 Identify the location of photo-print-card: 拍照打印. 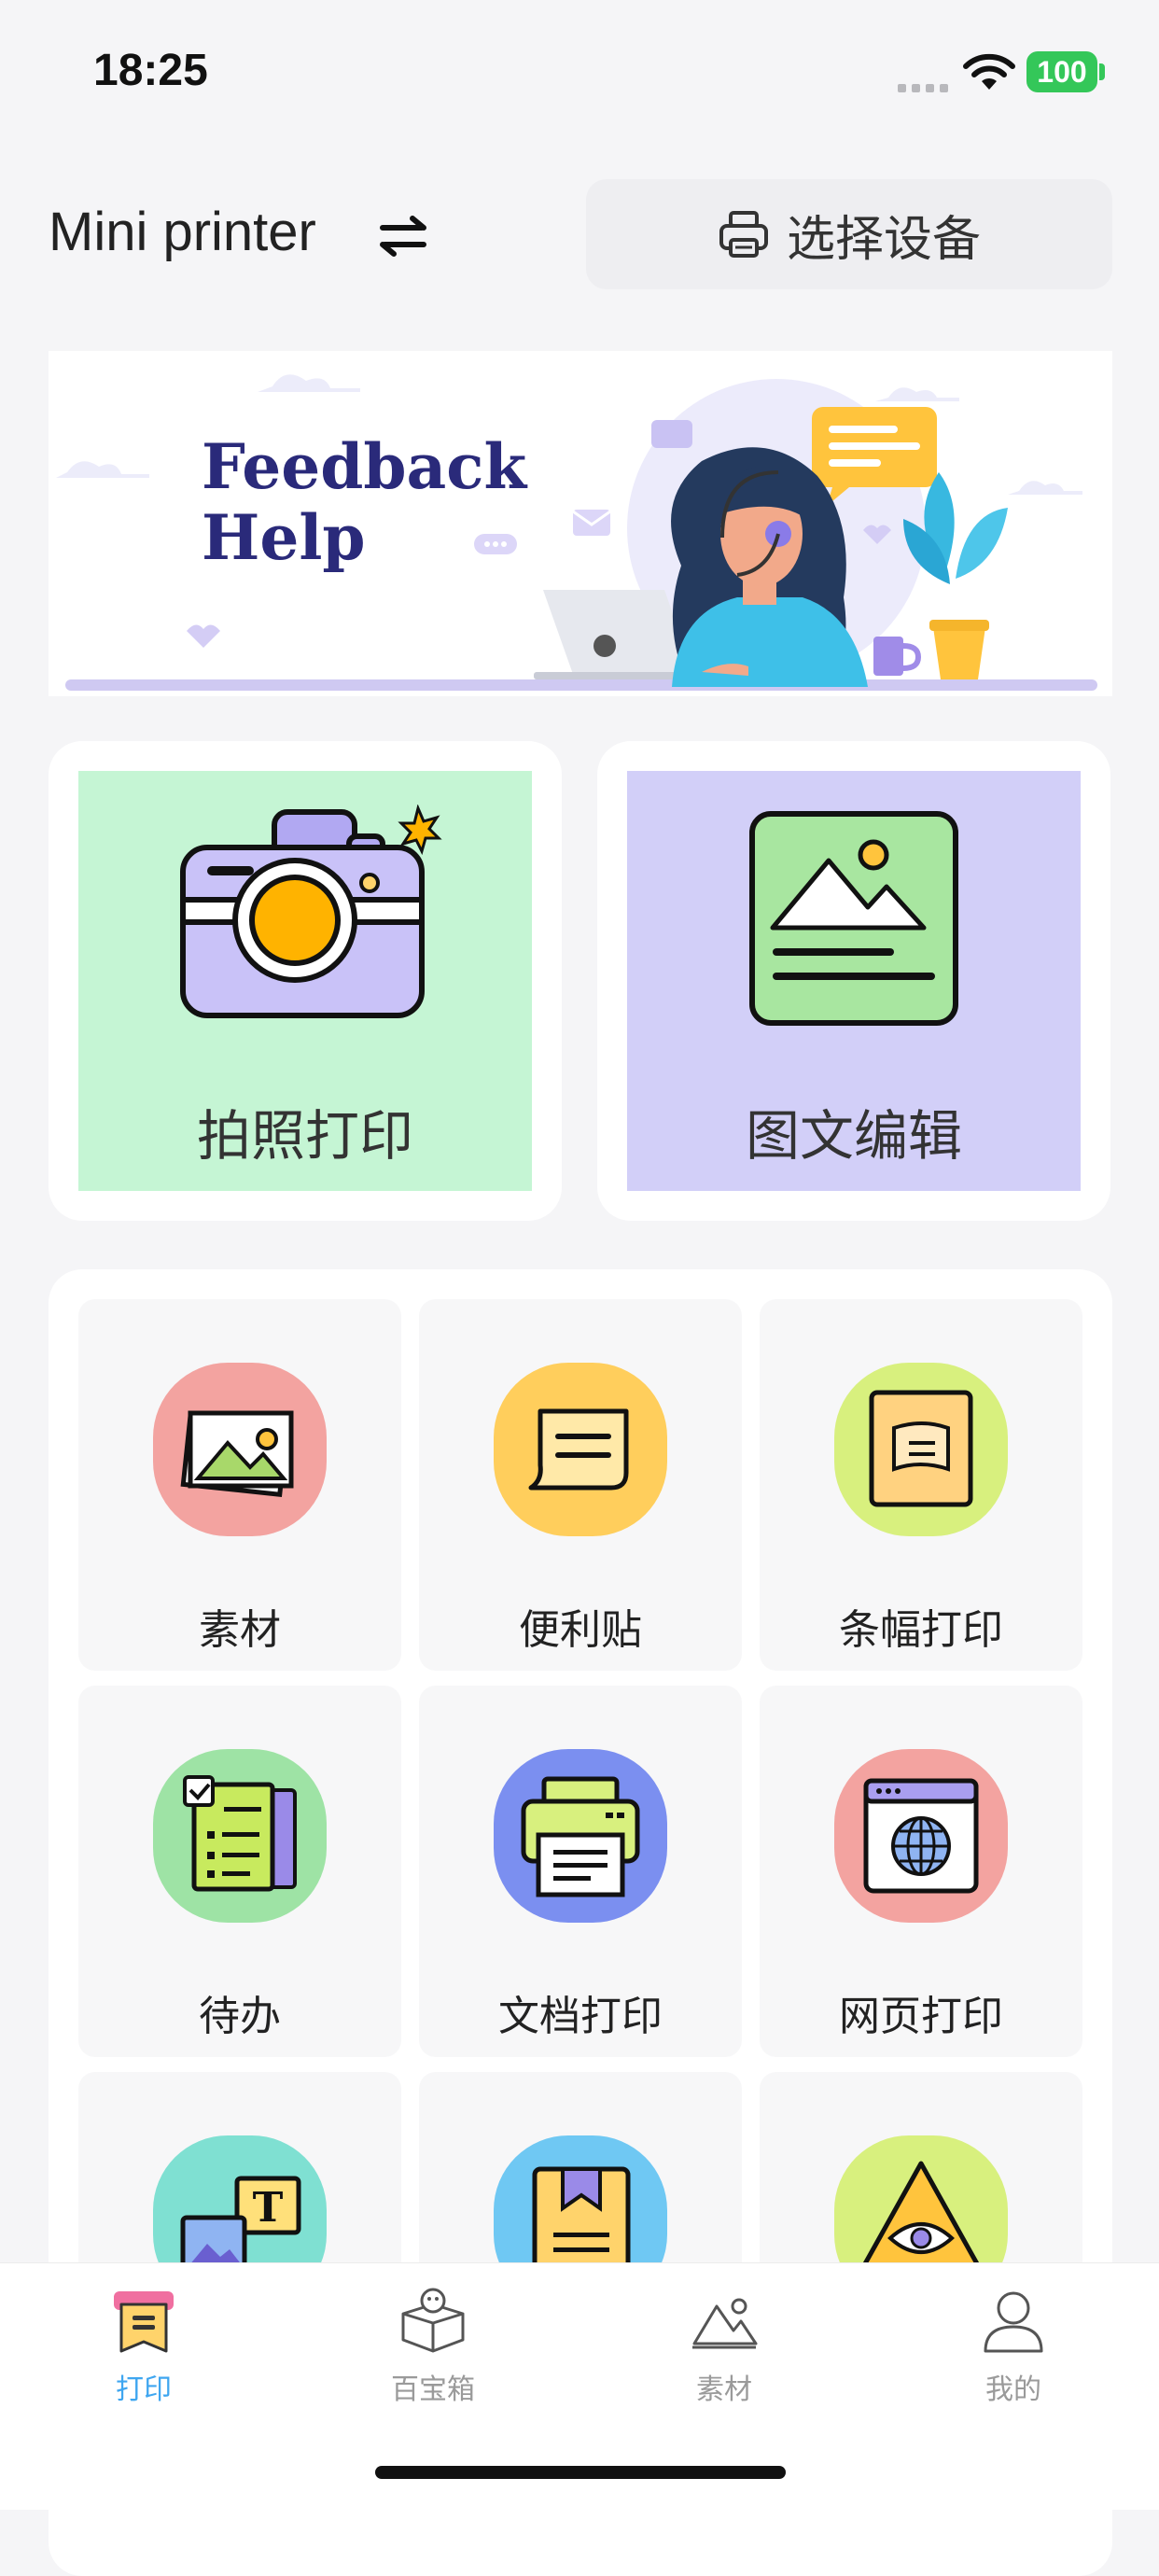
(305, 981).